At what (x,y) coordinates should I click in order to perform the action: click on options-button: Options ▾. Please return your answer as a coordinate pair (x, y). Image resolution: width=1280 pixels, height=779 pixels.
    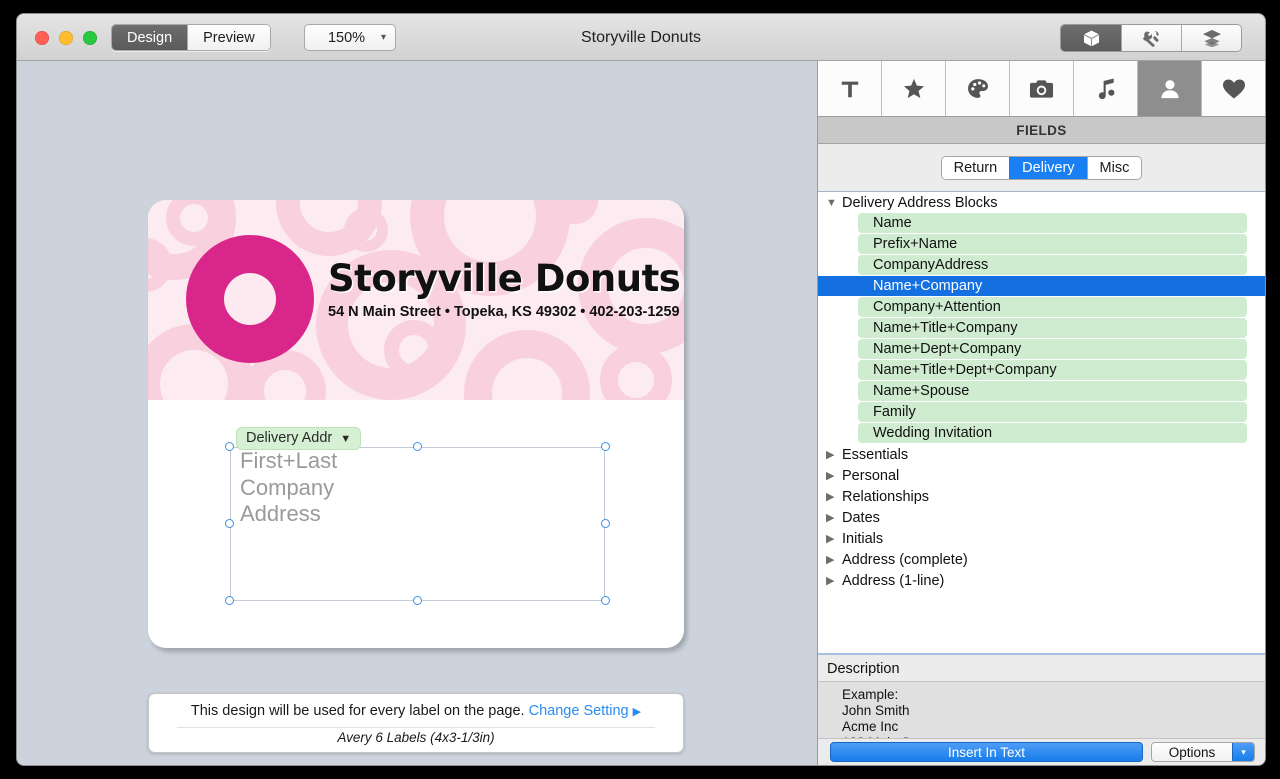
    Looking at the image, I should click on (1203, 752).